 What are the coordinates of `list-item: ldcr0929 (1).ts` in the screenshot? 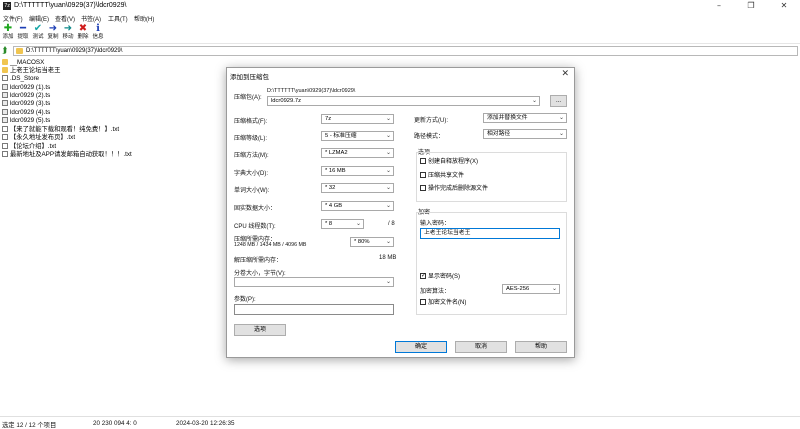 It's located at (26, 88).